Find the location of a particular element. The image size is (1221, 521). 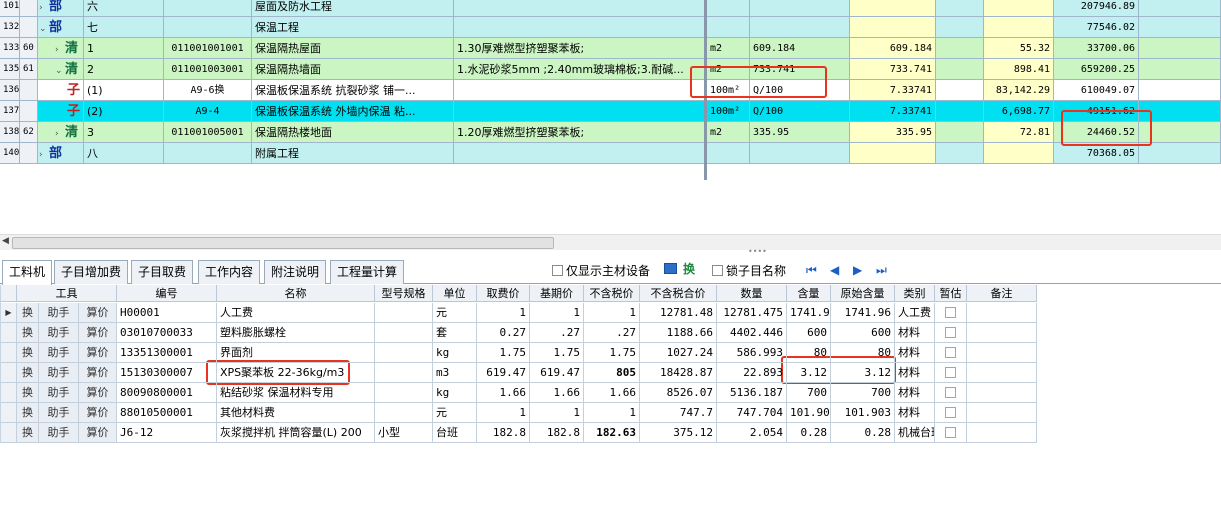

cell-total: 207946.89 is located at coordinates (1096, 8).